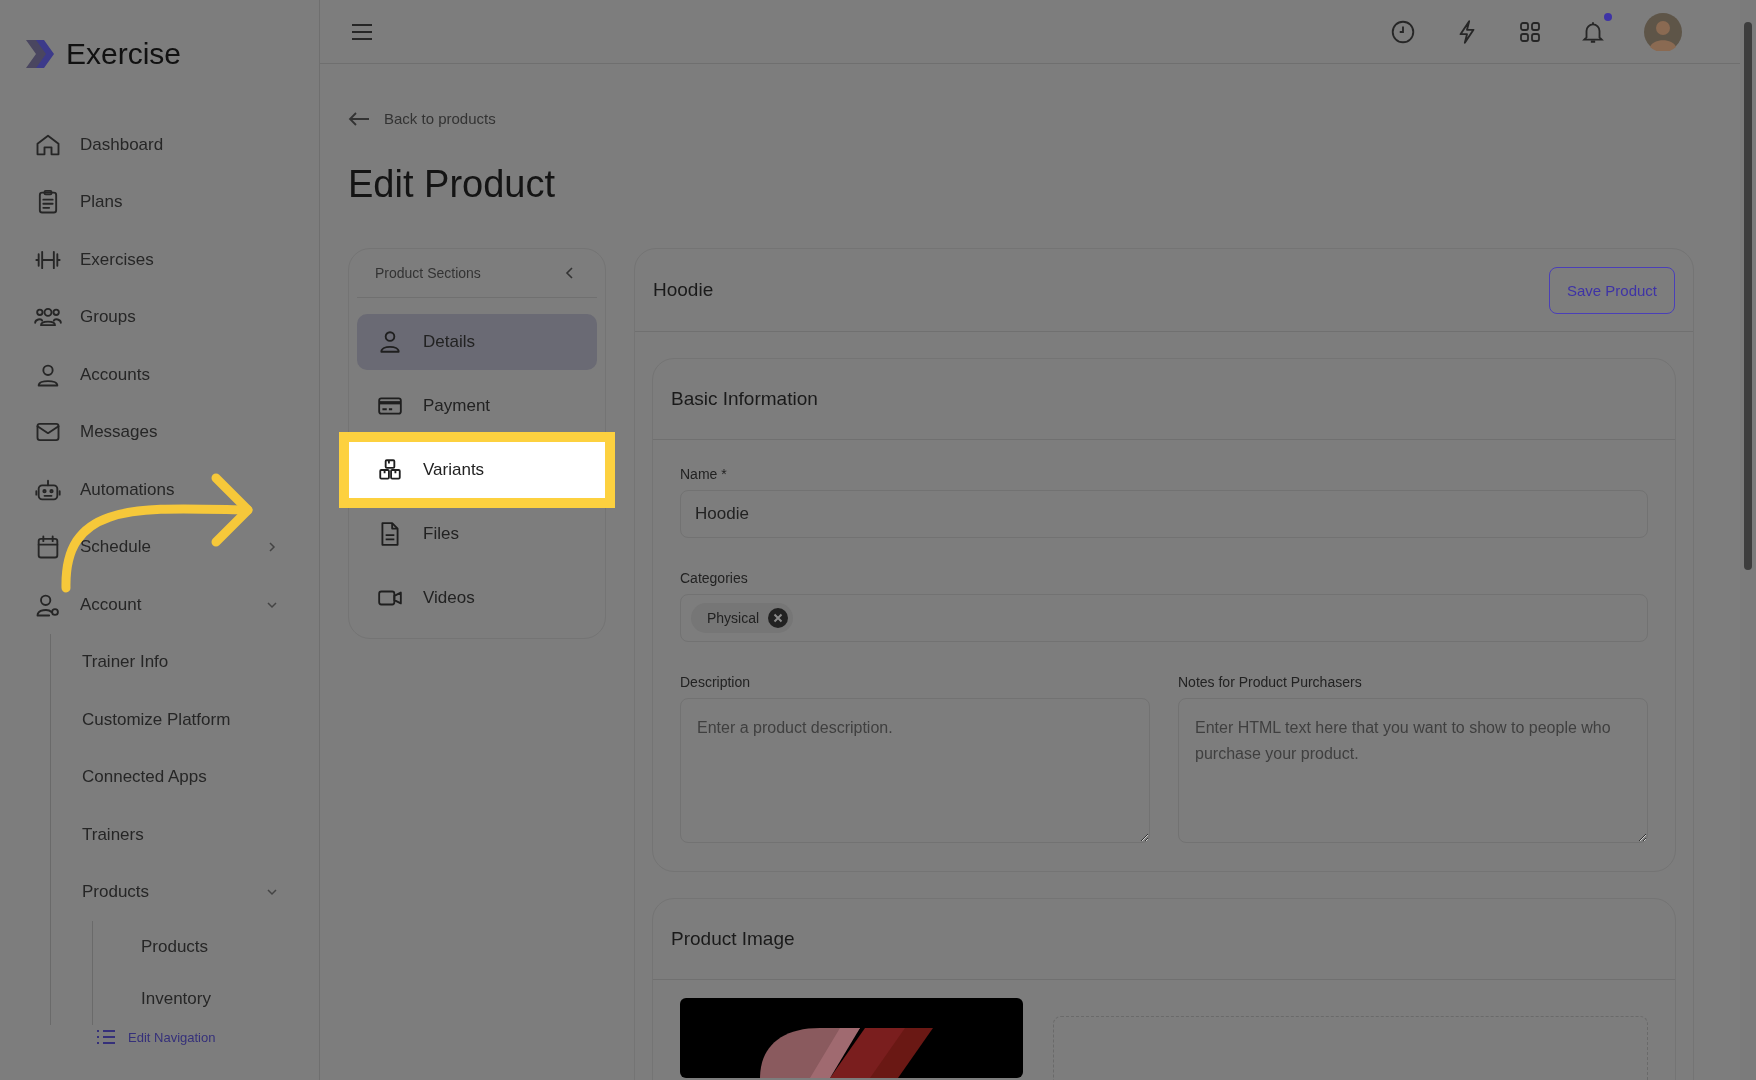 Image resolution: width=1756 pixels, height=1080 pixels. What do you see at coordinates (176, 432) in the screenshot?
I see `sidebar-item: Messages` at bounding box center [176, 432].